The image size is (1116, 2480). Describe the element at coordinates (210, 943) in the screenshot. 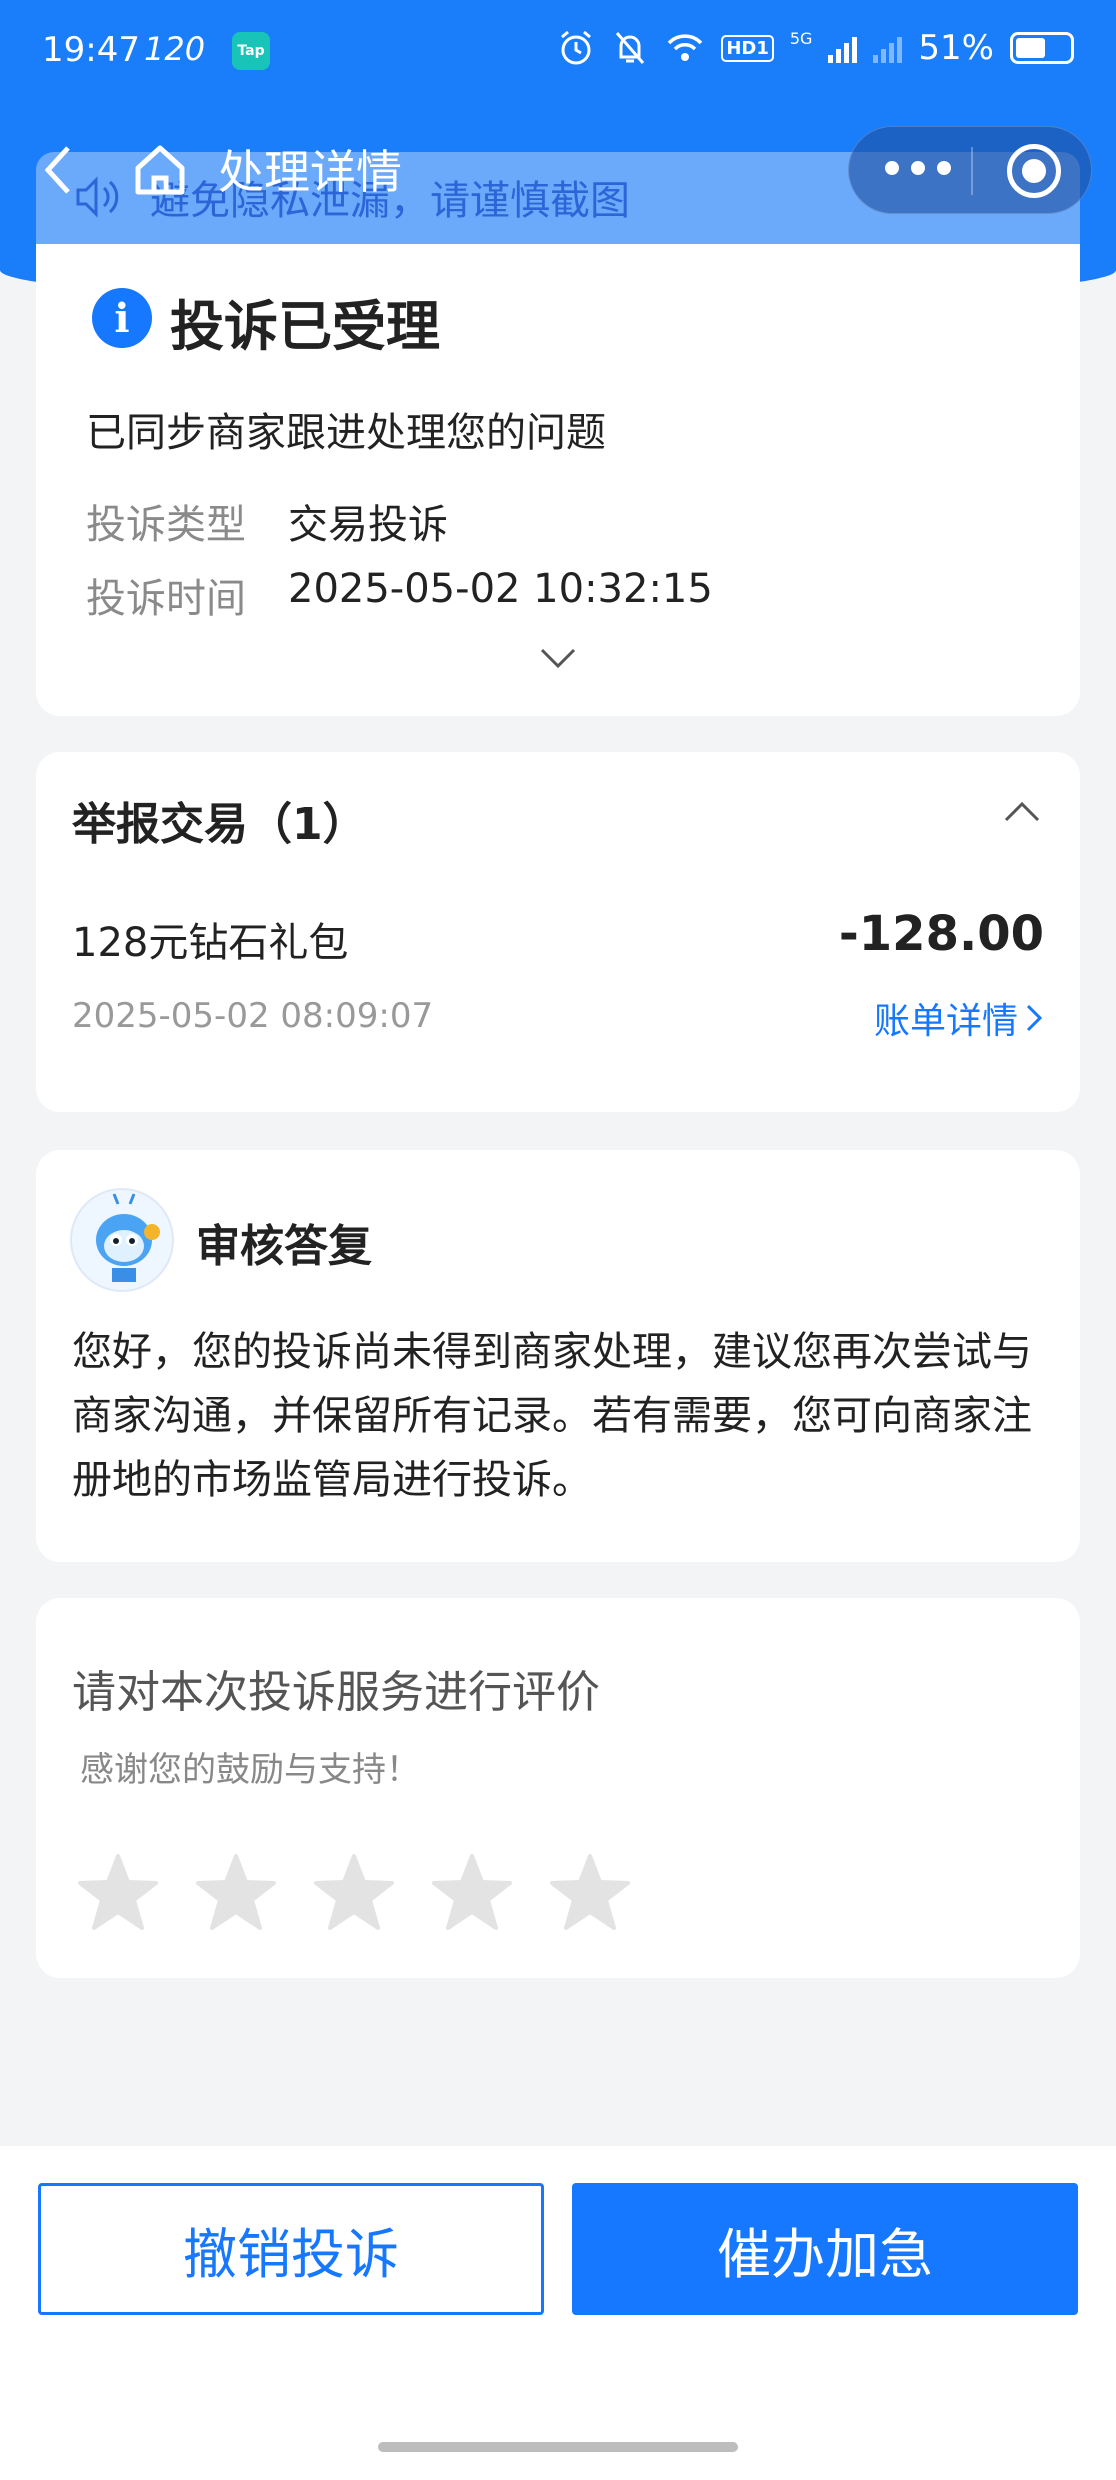

I see `transaction-item-name: 128元钻石礼包` at that location.